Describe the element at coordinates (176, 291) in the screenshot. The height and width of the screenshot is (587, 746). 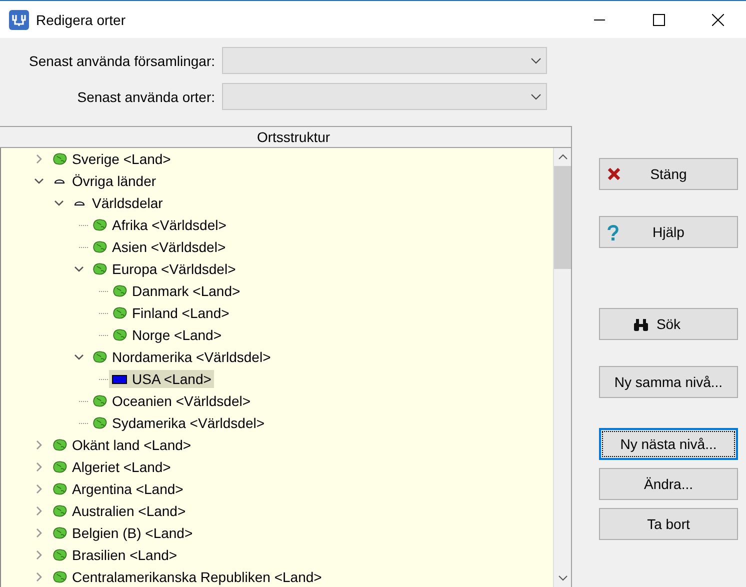
I see `tree-item: Danmark <Land>` at that location.